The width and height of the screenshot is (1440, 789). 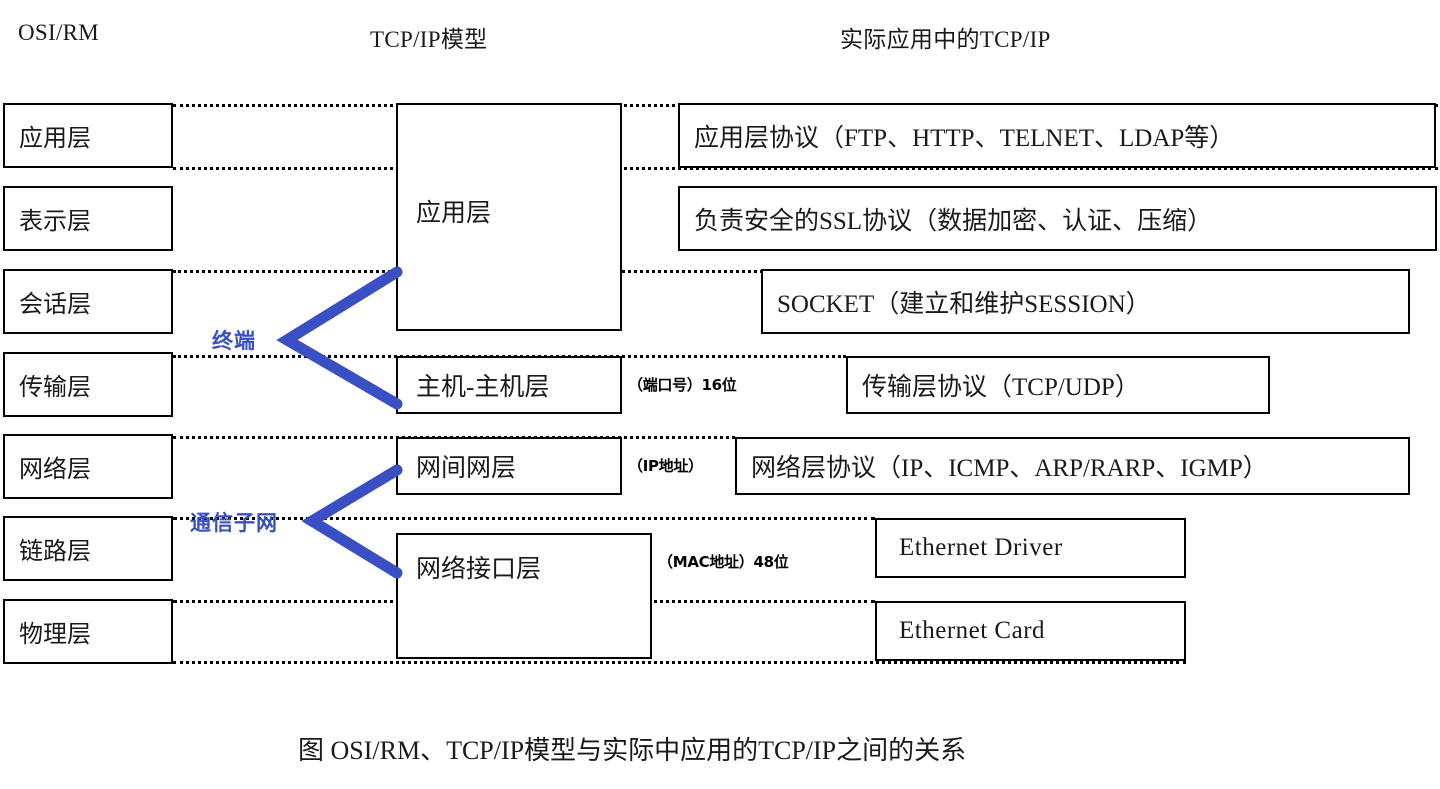 What do you see at coordinates (339, 338) in the screenshot?
I see `terminal-bracket-icon` at bounding box center [339, 338].